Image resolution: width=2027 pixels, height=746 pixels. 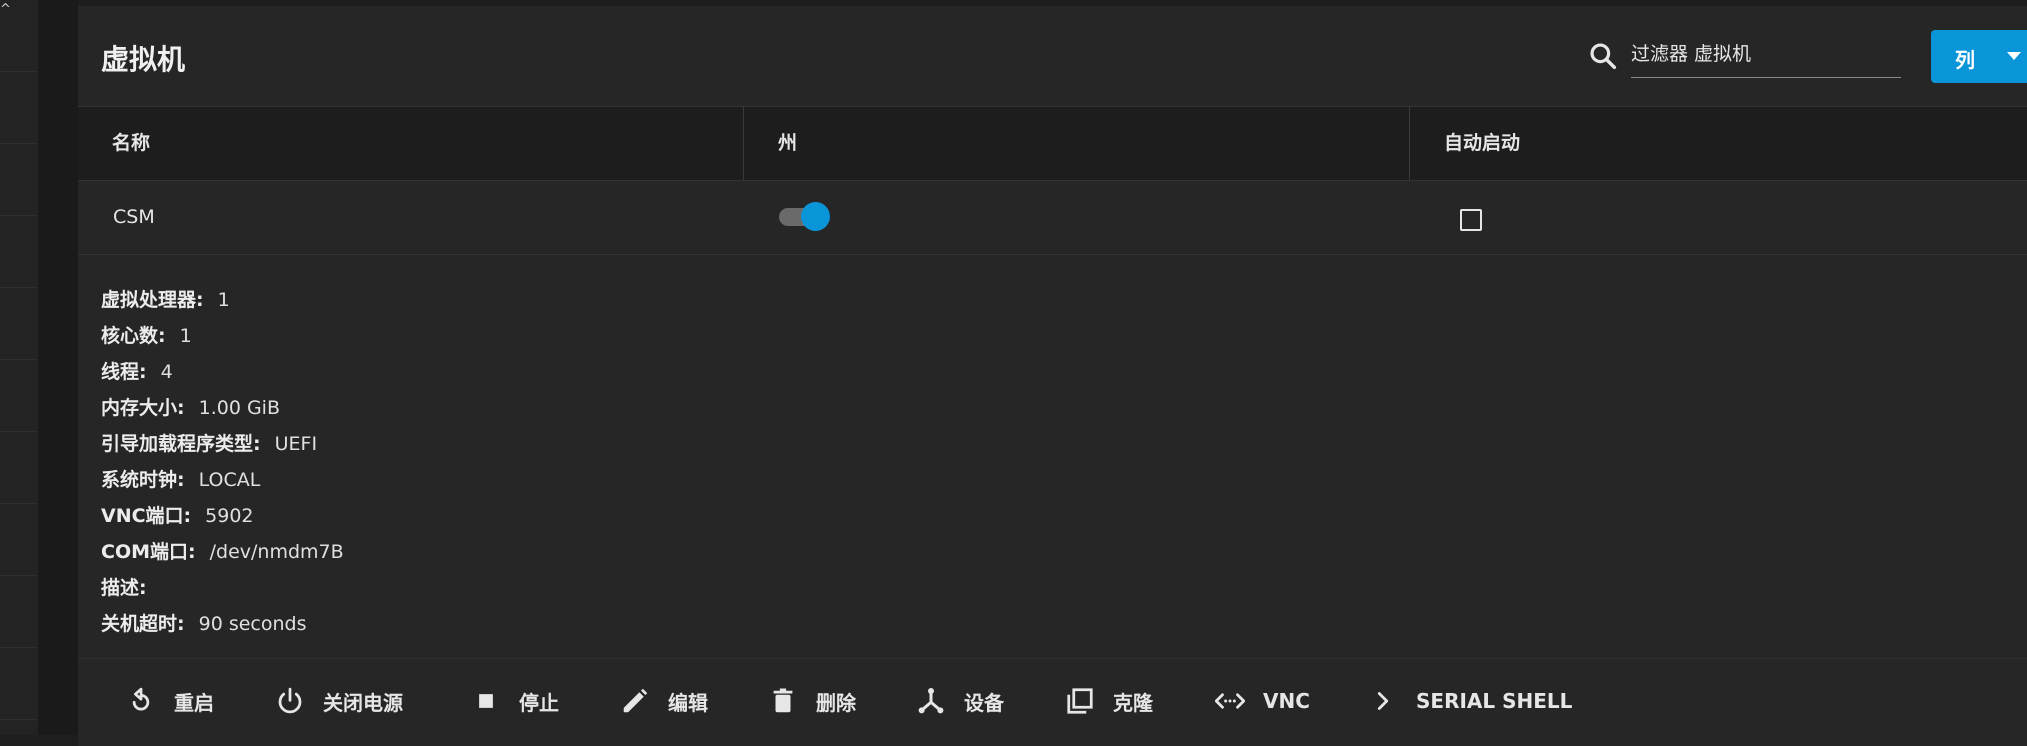 I want to click on clone-icon, so click(x=1080, y=701).